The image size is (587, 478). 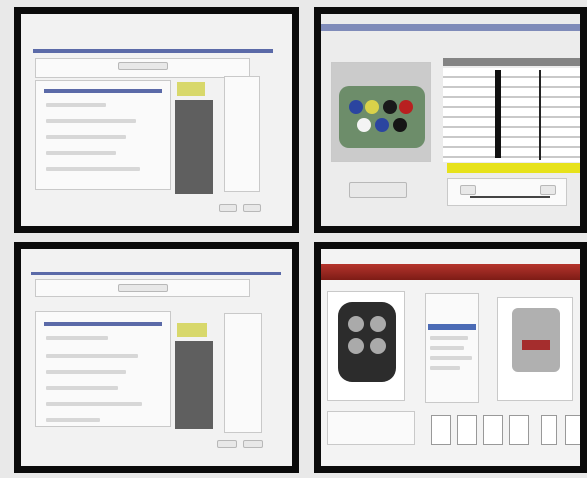 I want to click on pin-yellow, so click(x=372, y=107).